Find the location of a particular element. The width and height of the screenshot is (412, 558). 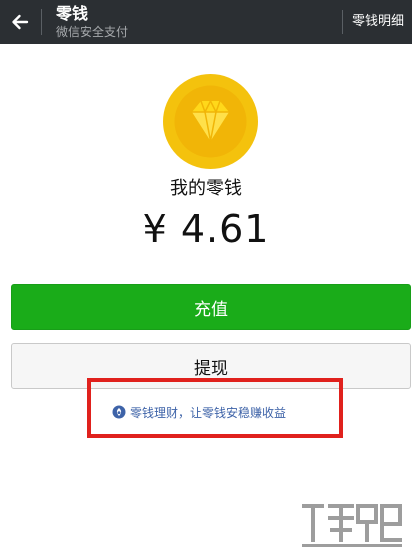

top-bar: 零钱 微信安全支付 零钱明细 is located at coordinates (206, 22).